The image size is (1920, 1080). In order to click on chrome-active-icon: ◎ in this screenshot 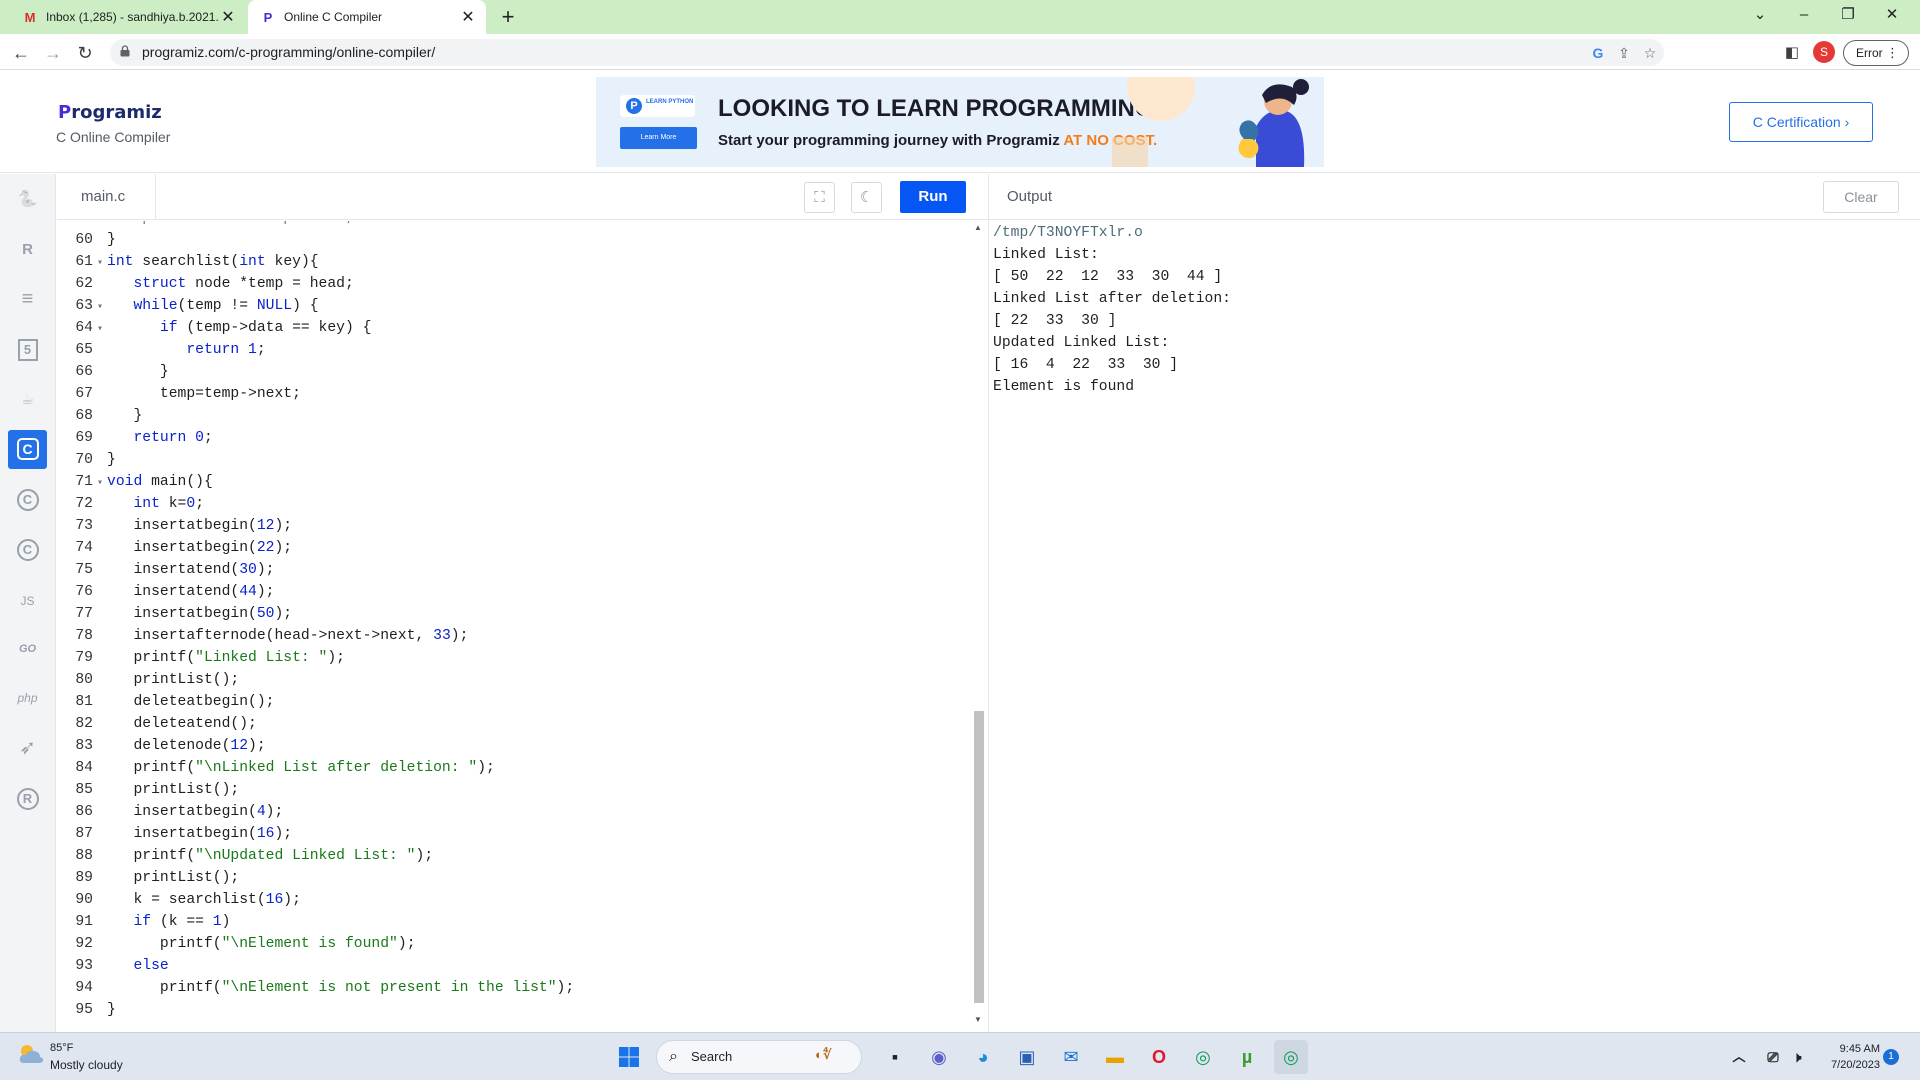, I will do `click(1291, 1057)`.